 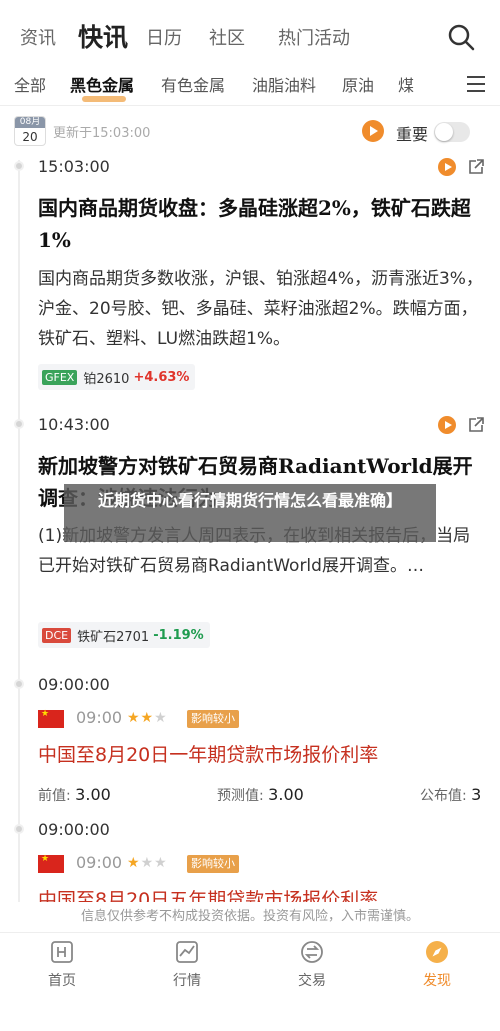 I want to click on category-active-indicator, so click(x=104, y=99).